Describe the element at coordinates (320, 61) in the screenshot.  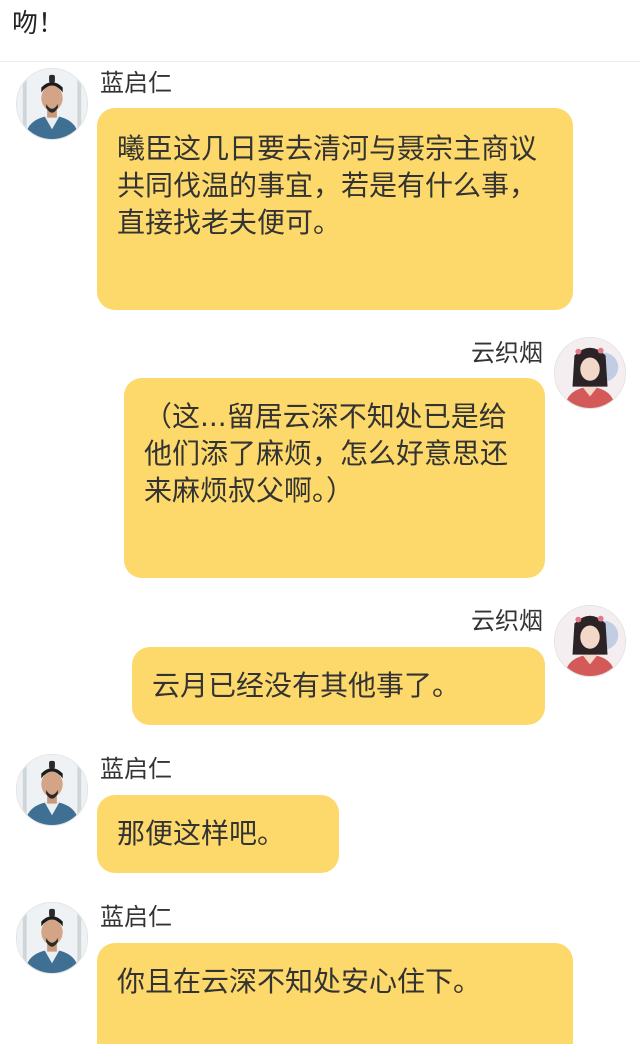
I see `divider` at that location.